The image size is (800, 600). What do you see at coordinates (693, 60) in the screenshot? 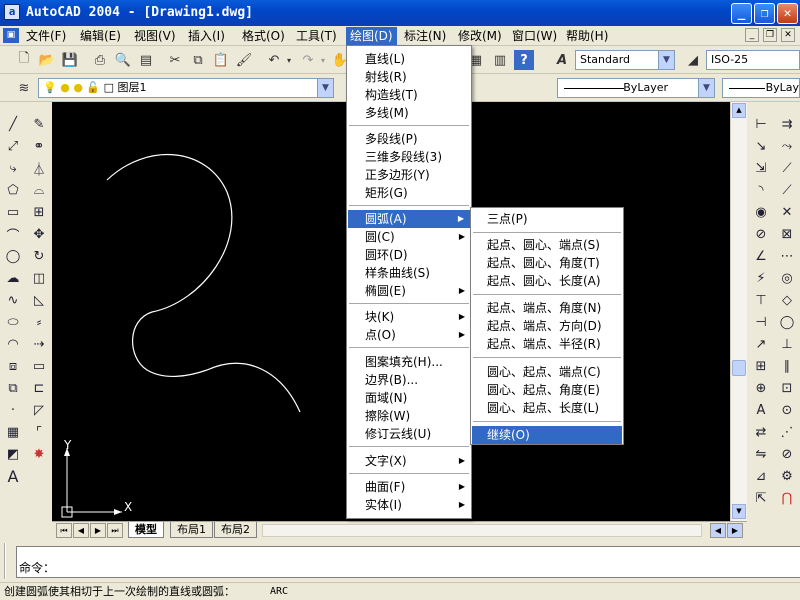
I see `dim-style-icon: ◢` at bounding box center [693, 60].